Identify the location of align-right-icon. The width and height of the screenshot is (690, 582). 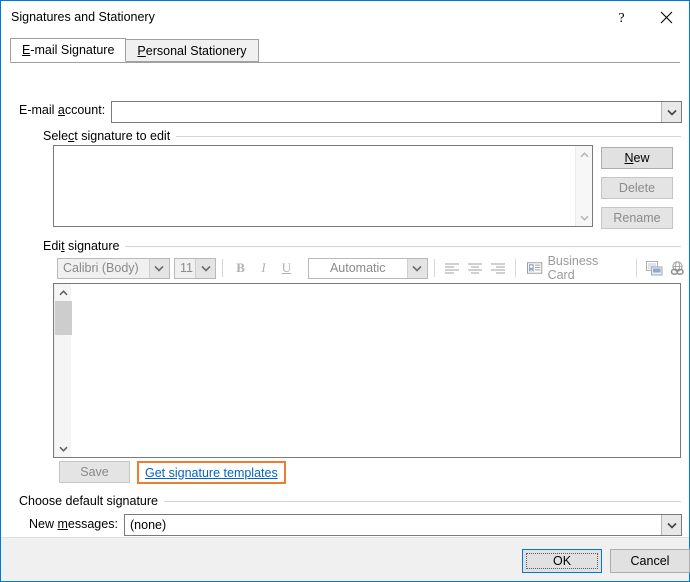
(497, 268).